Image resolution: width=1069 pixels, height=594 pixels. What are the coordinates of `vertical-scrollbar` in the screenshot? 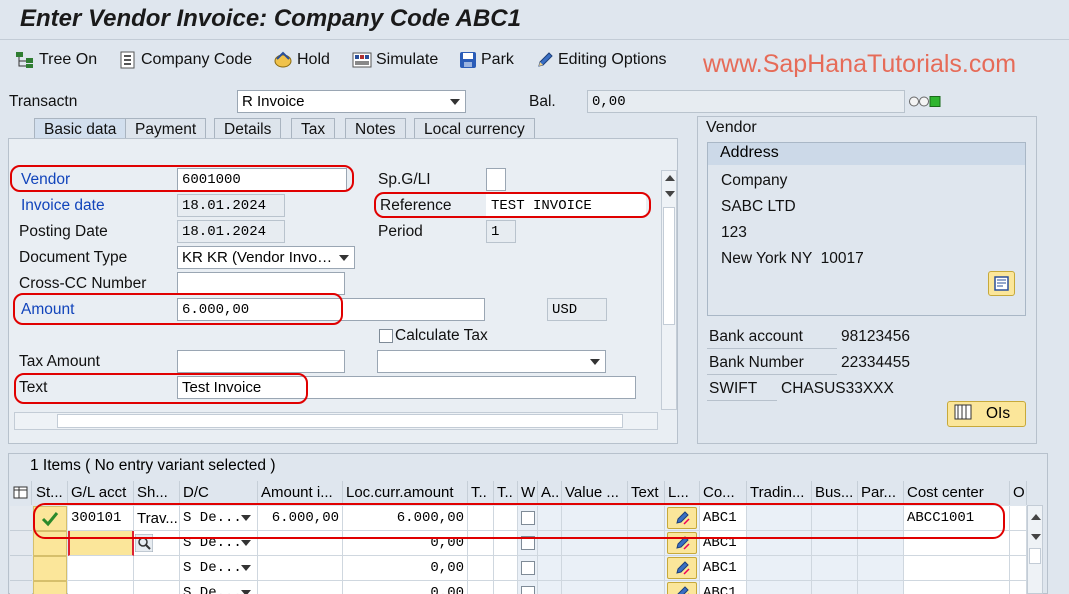 It's located at (669, 290).